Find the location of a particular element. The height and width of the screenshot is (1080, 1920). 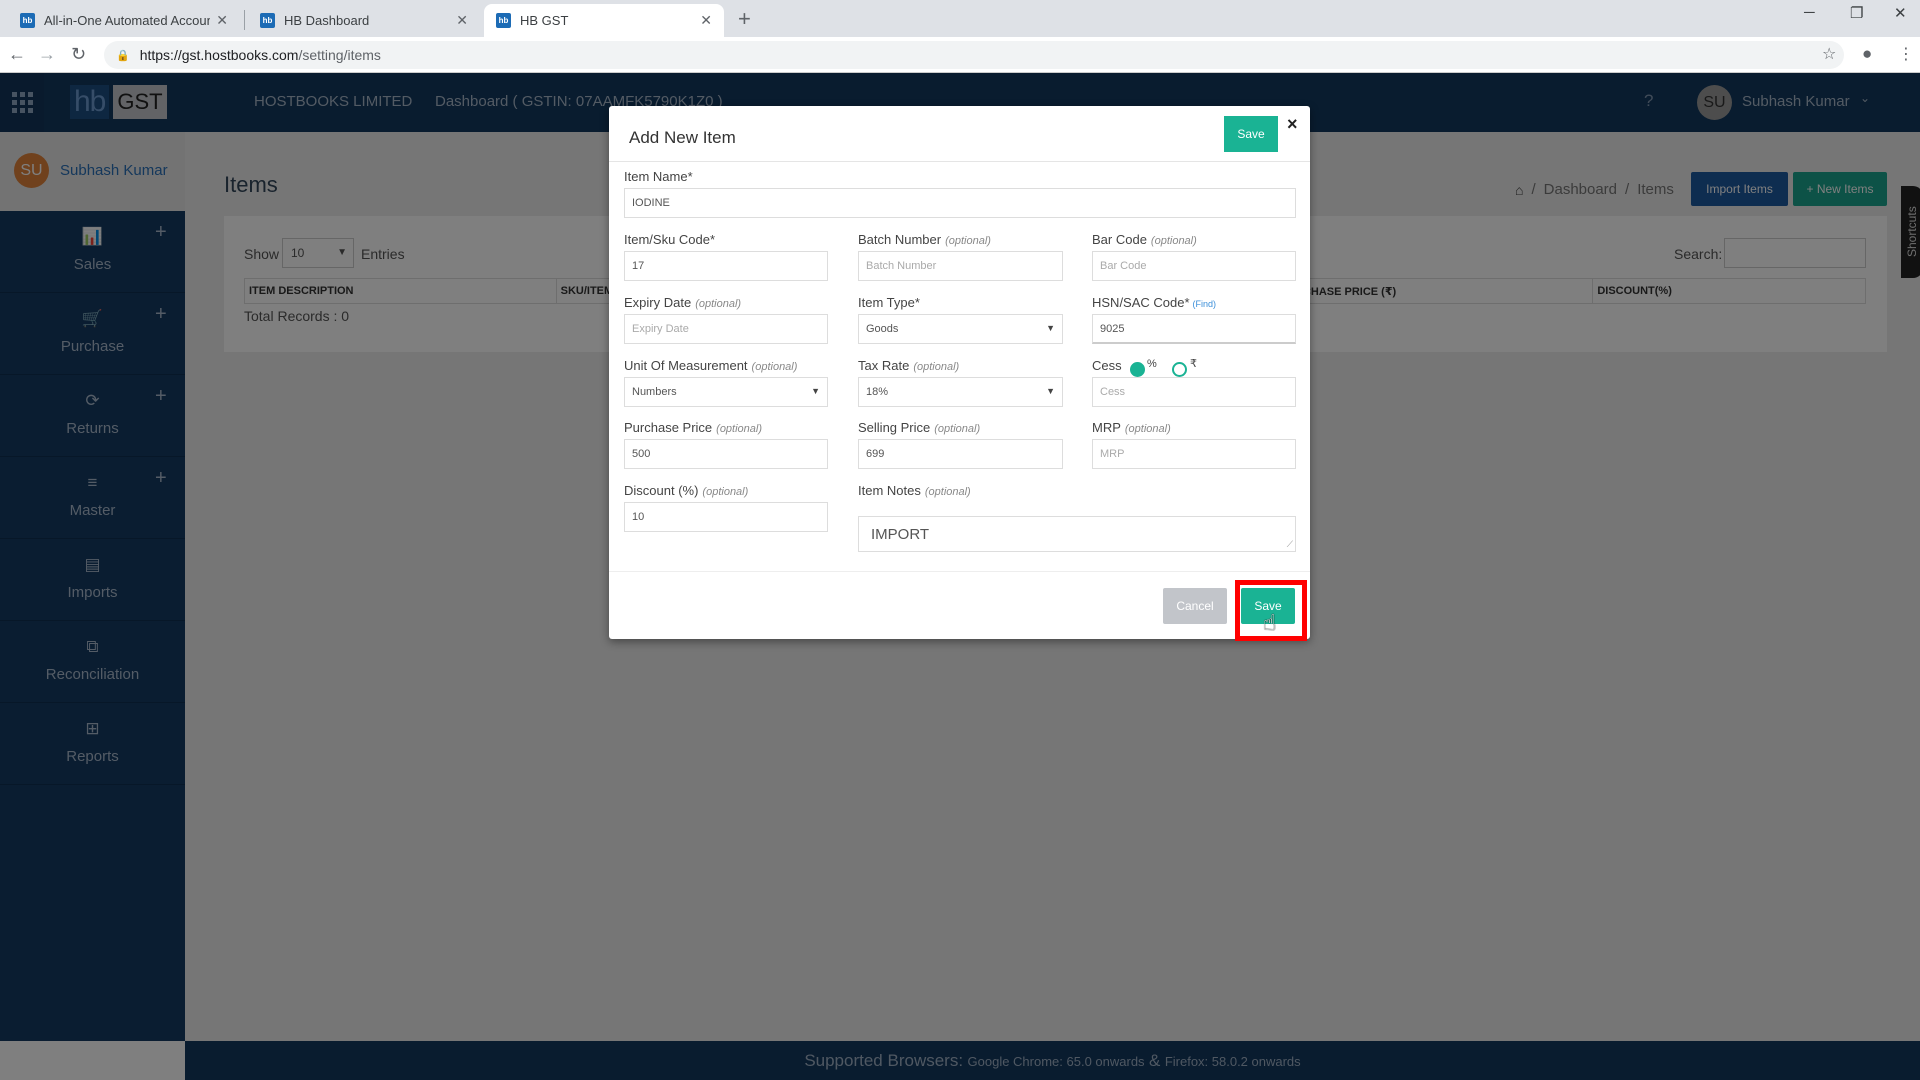

purchase-price-input: 500 is located at coordinates (726, 454).